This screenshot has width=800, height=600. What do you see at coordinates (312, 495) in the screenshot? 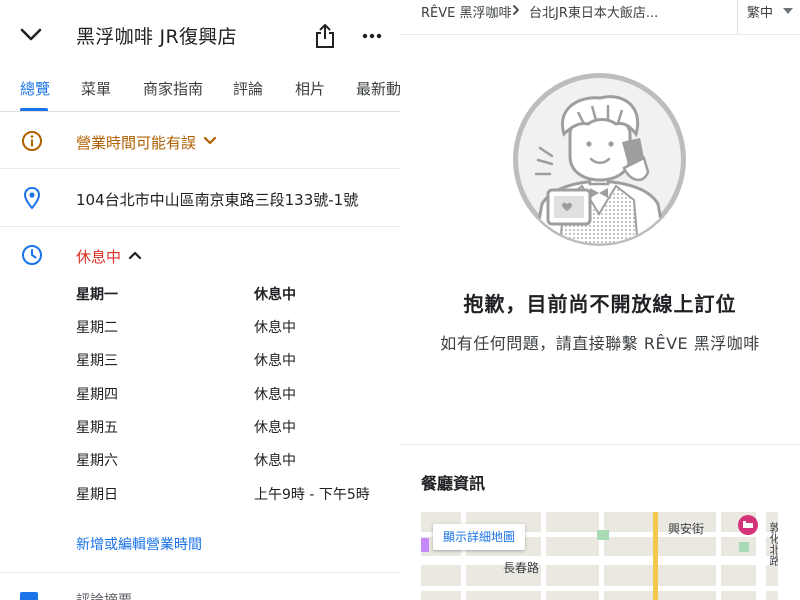
I see `hours-value: 上午9時 - 下午5時` at bounding box center [312, 495].